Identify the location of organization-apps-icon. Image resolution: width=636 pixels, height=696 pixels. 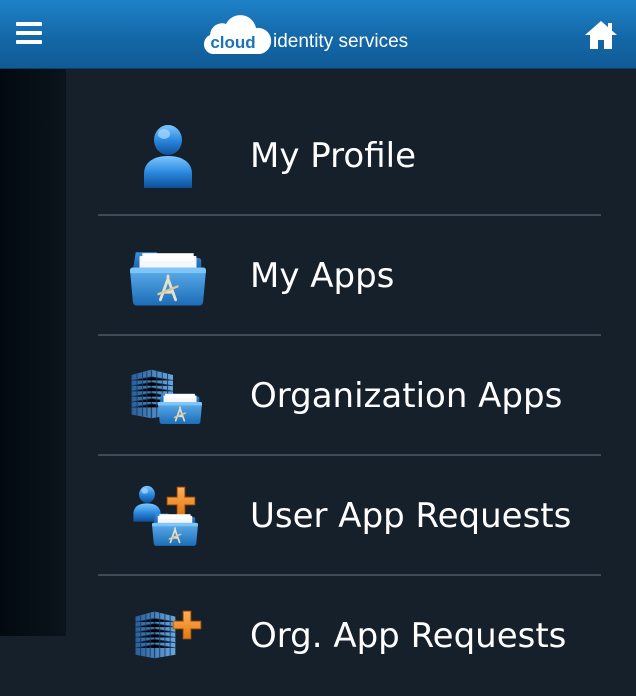
(166, 396).